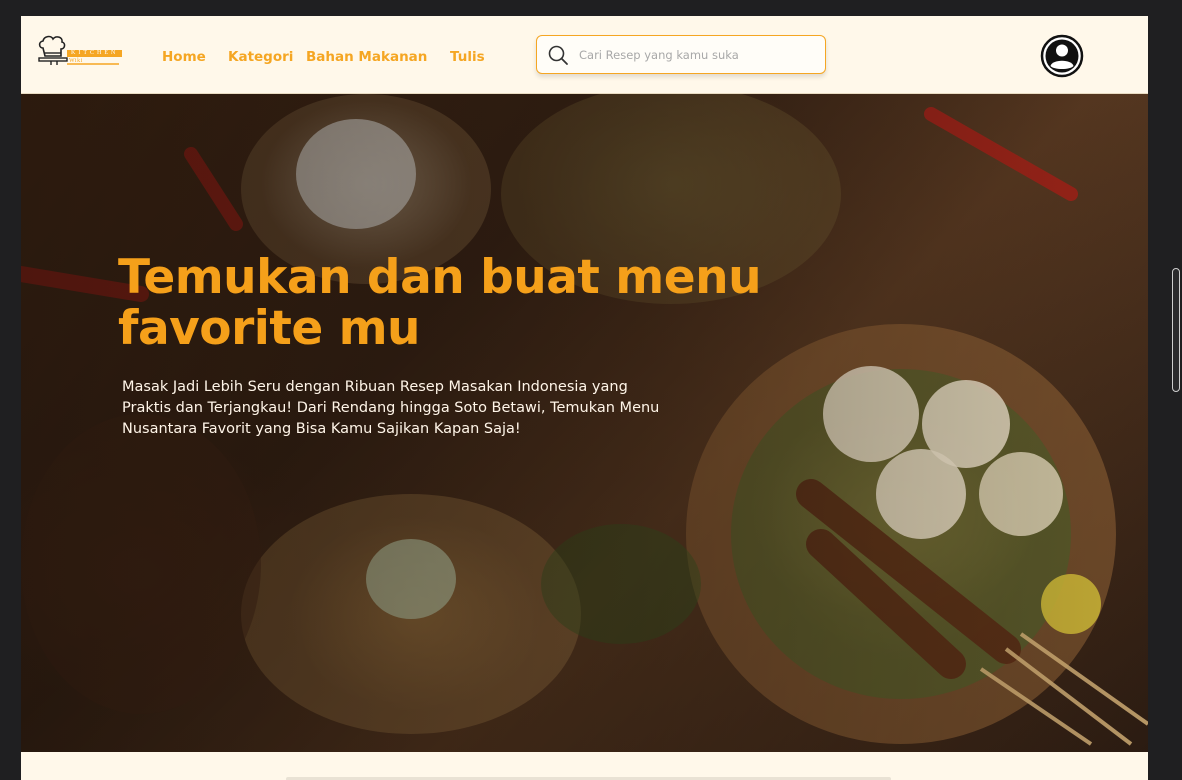  I want to click on nav-bahan-makanan: Bahan Makanan, so click(366, 57).